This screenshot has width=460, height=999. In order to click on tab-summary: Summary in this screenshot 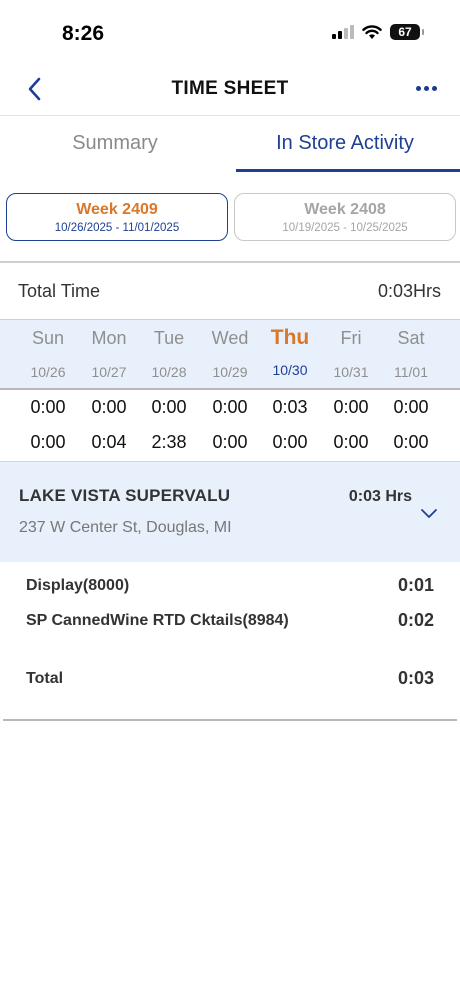, I will do `click(115, 145)`.